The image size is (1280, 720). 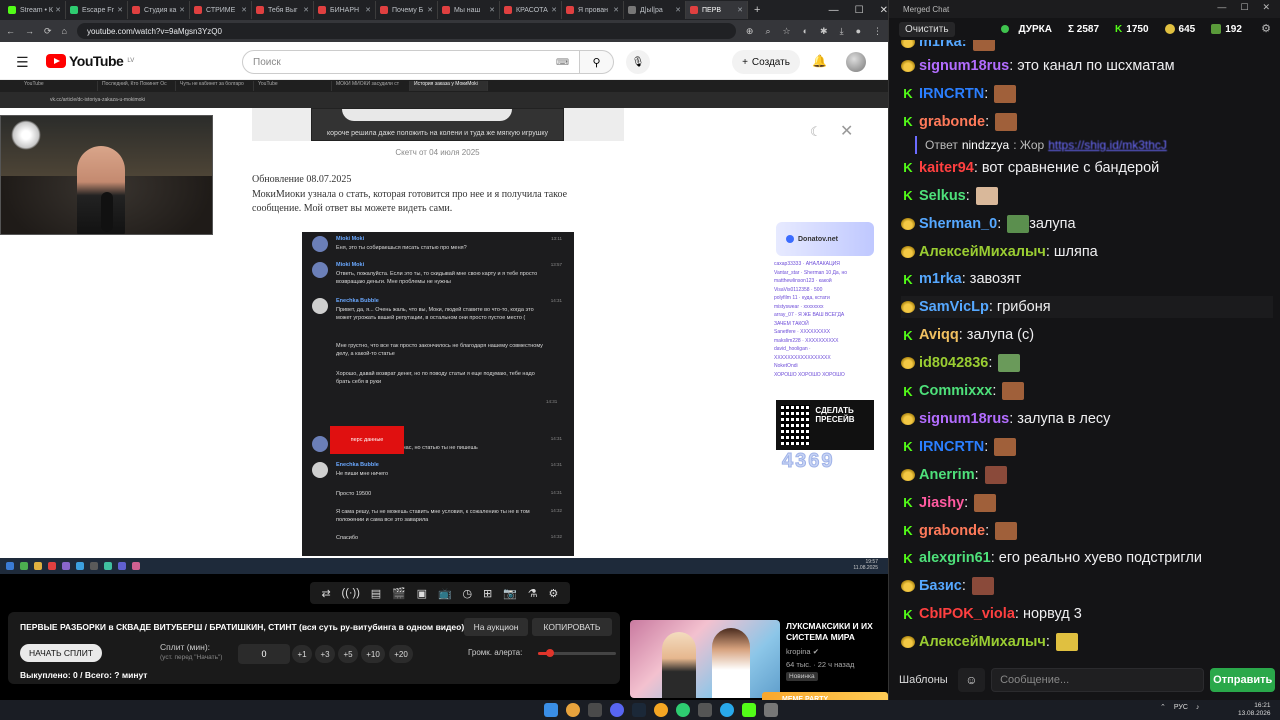 I want to click on chat-username: alexgrin61, so click(x=955, y=558).